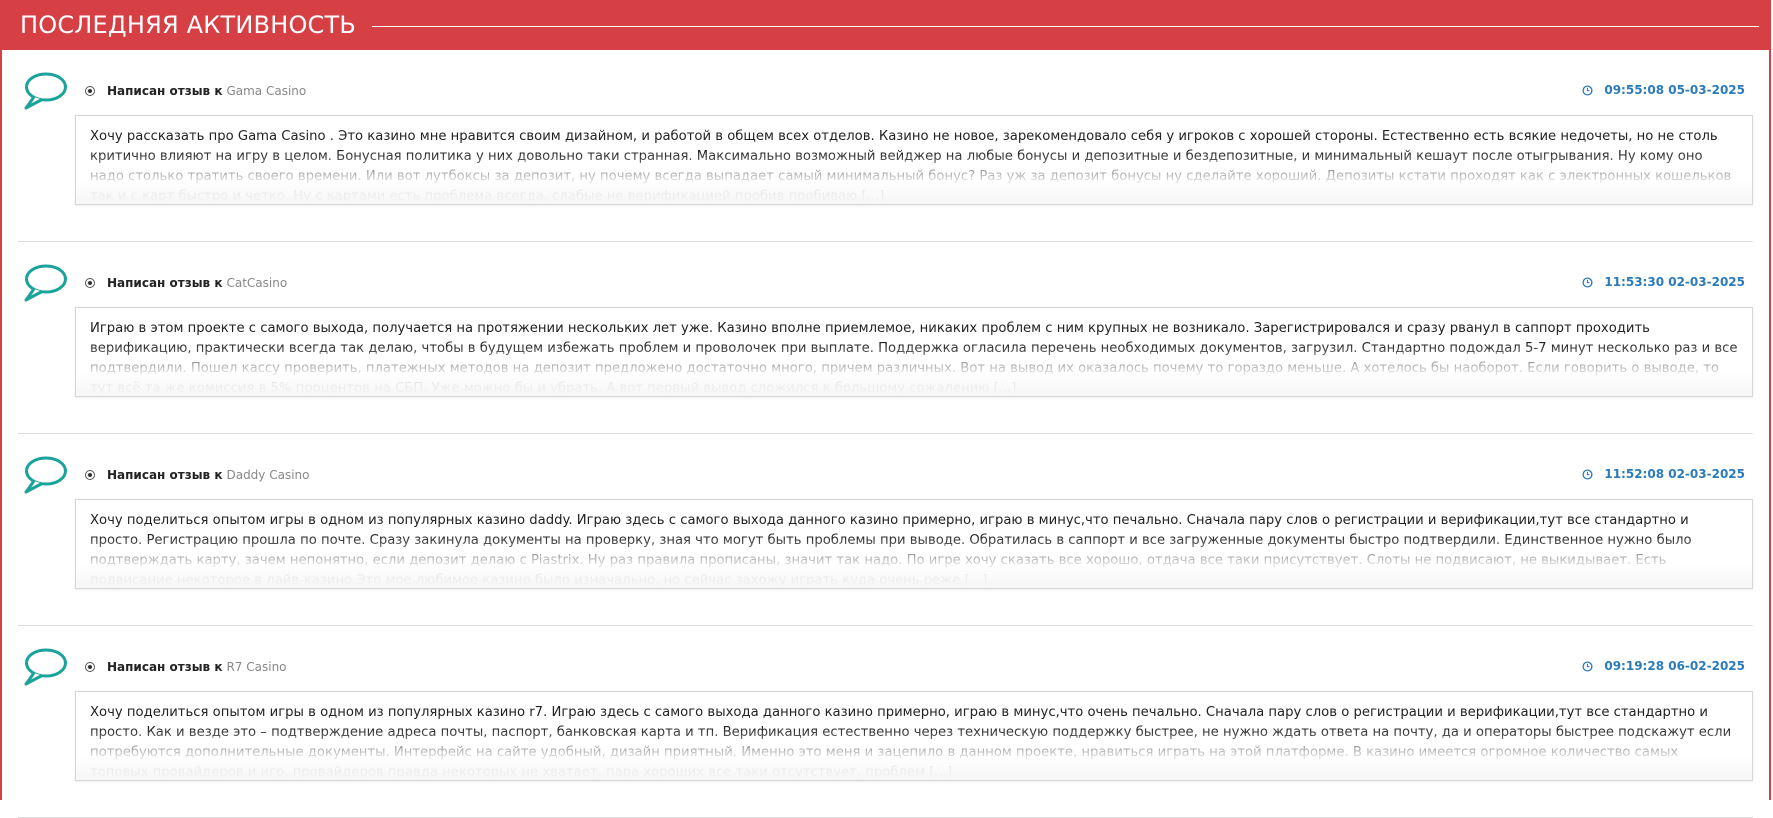  What do you see at coordinates (1065, 26) in the screenshot?
I see `header-divider` at bounding box center [1065, 26].